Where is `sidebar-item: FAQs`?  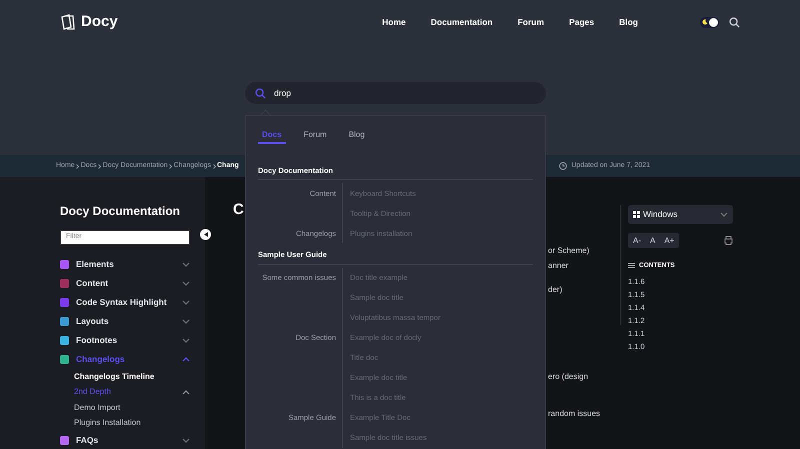 sidebar-item: FAQs is located at coordinates (125, 440).